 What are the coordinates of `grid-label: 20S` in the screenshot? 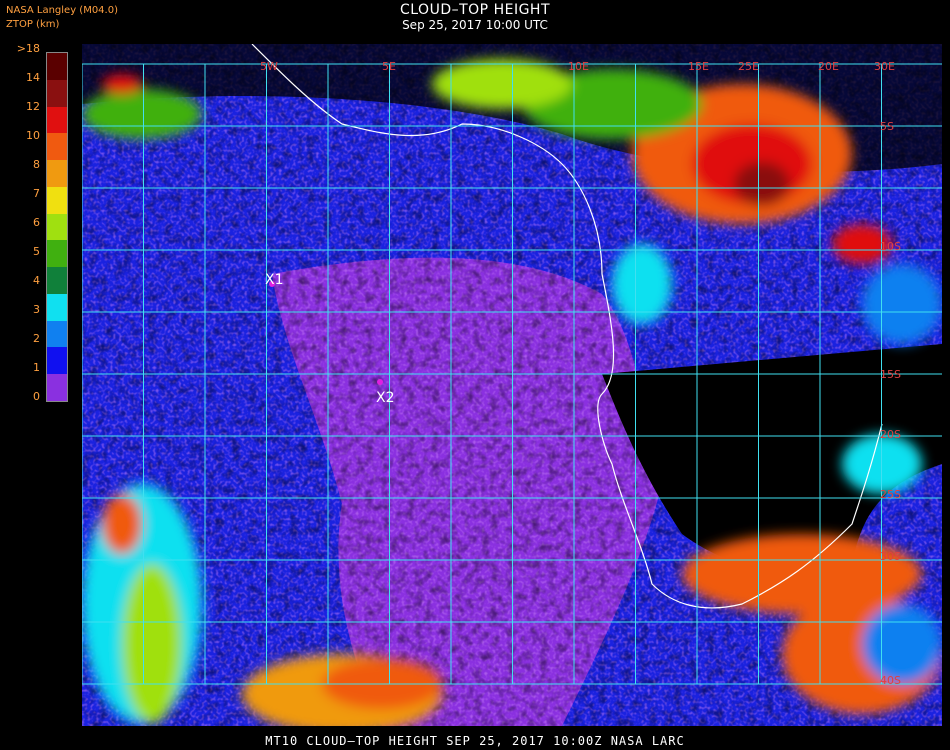 It's located at (890, 434).